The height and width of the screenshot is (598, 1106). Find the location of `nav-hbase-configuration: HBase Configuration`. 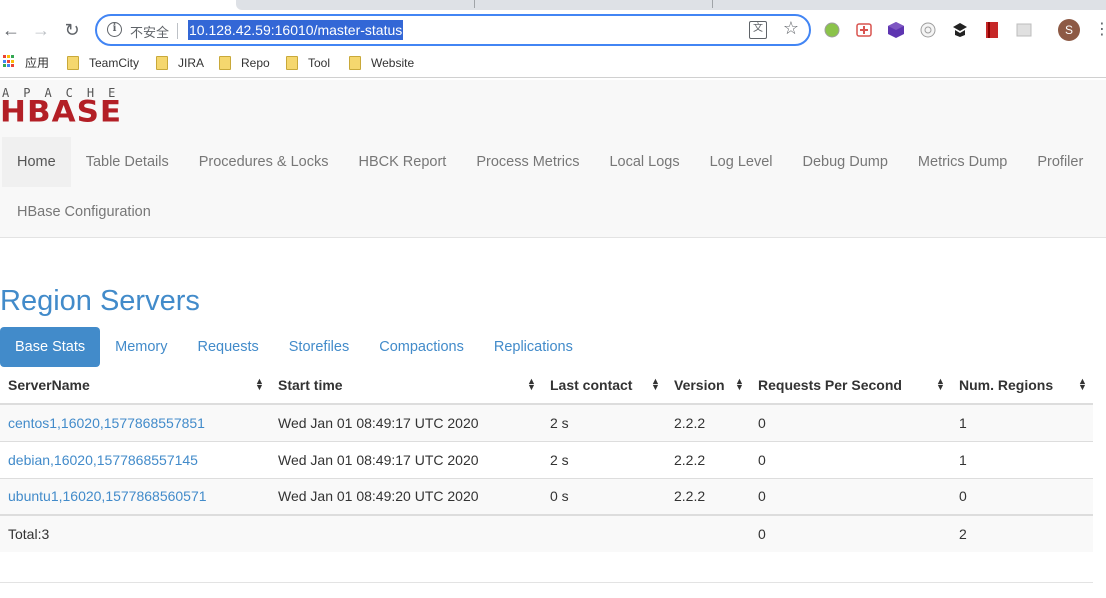

nav-hbase-configuration: HBase Configuration is located at coordinates (84, 212).